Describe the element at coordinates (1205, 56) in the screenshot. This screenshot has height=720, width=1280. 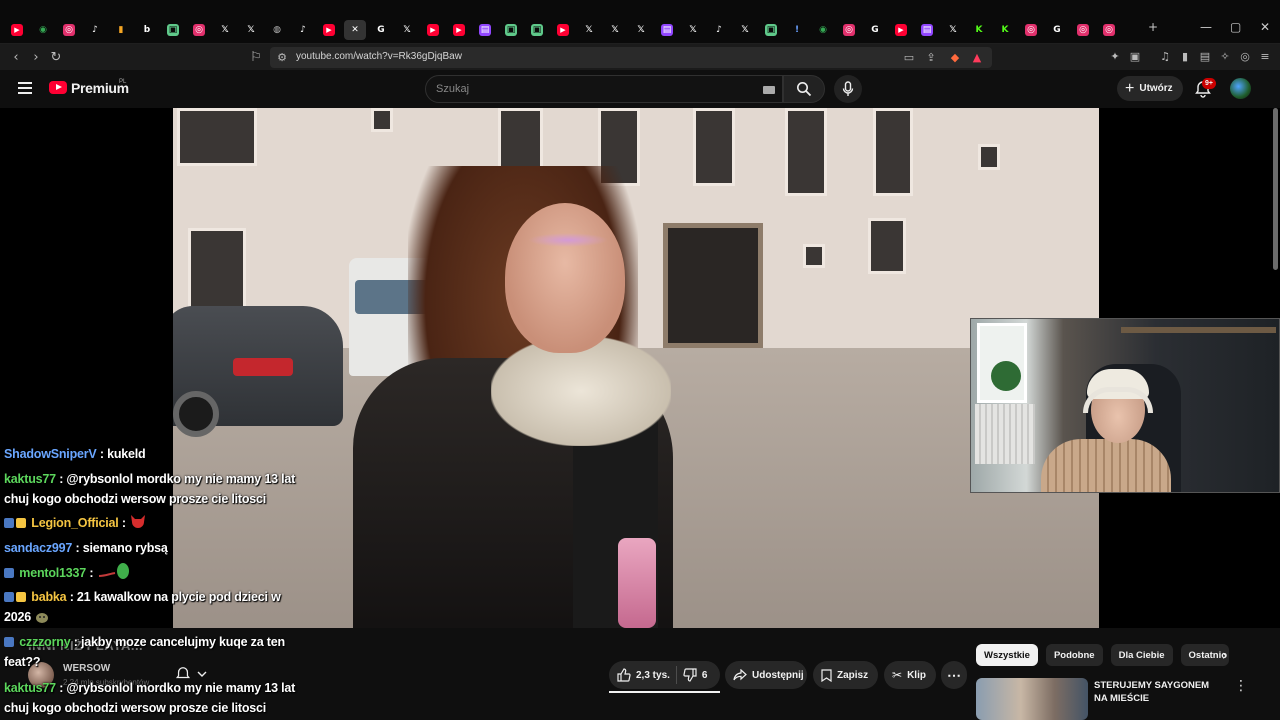
I see `wallet-icon: ▤` at that location.